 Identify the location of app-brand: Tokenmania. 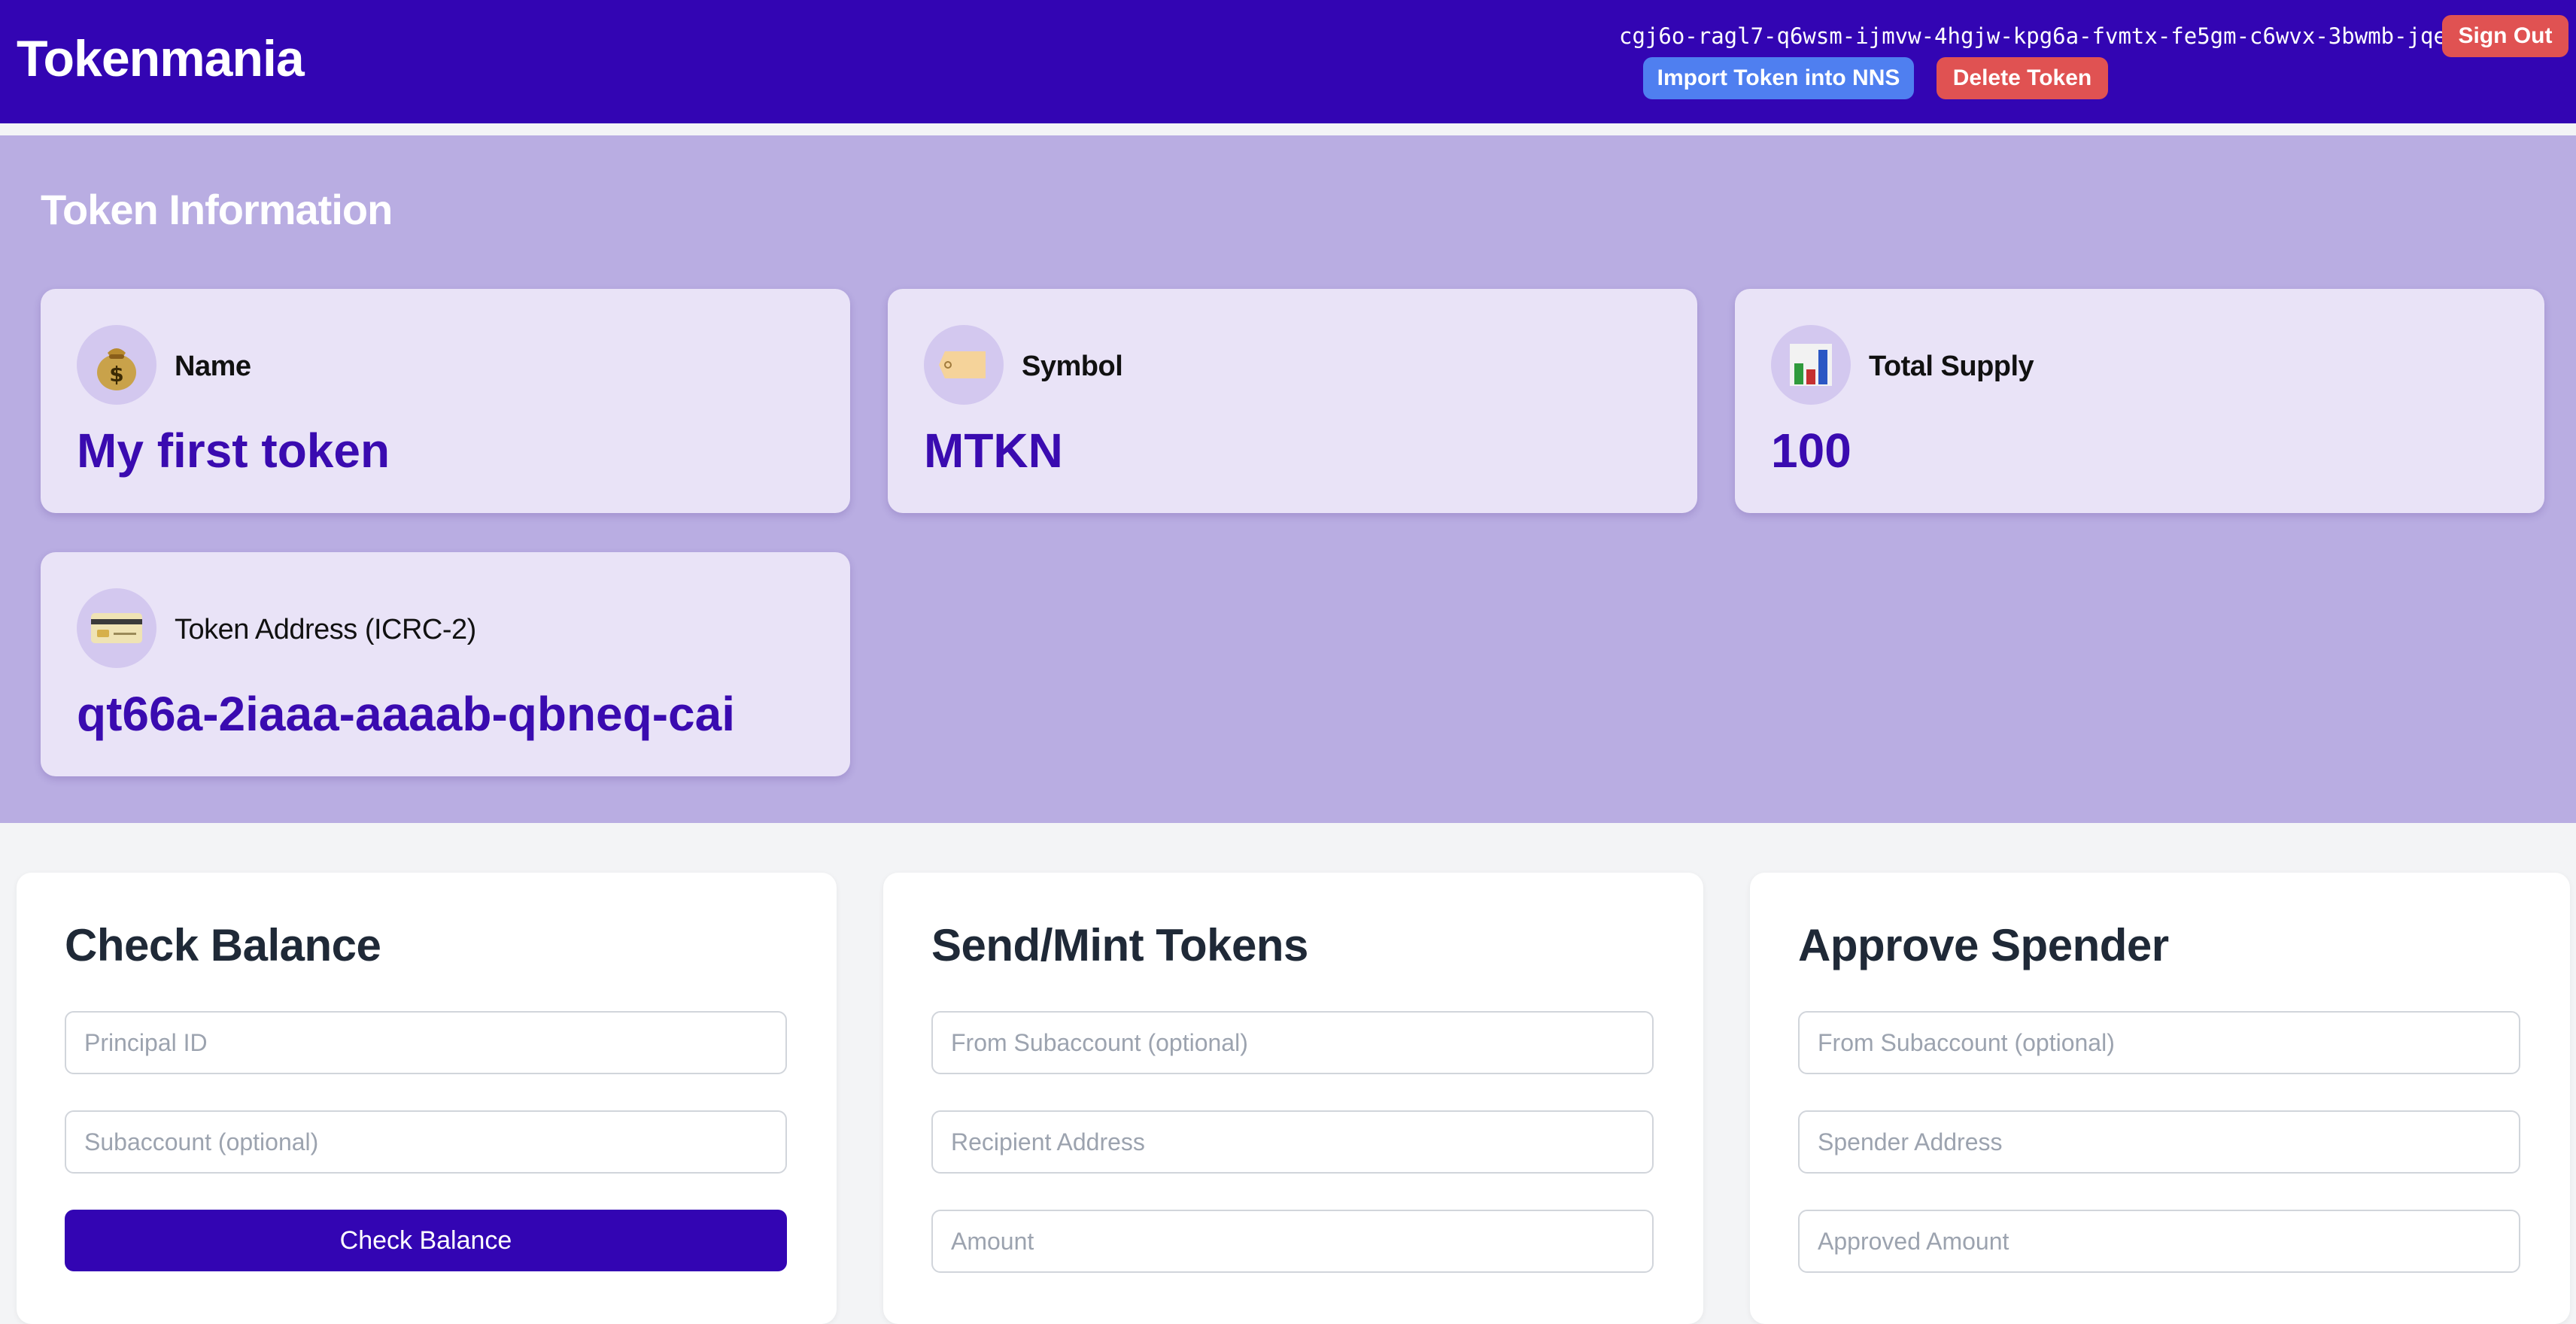
(161, 59).